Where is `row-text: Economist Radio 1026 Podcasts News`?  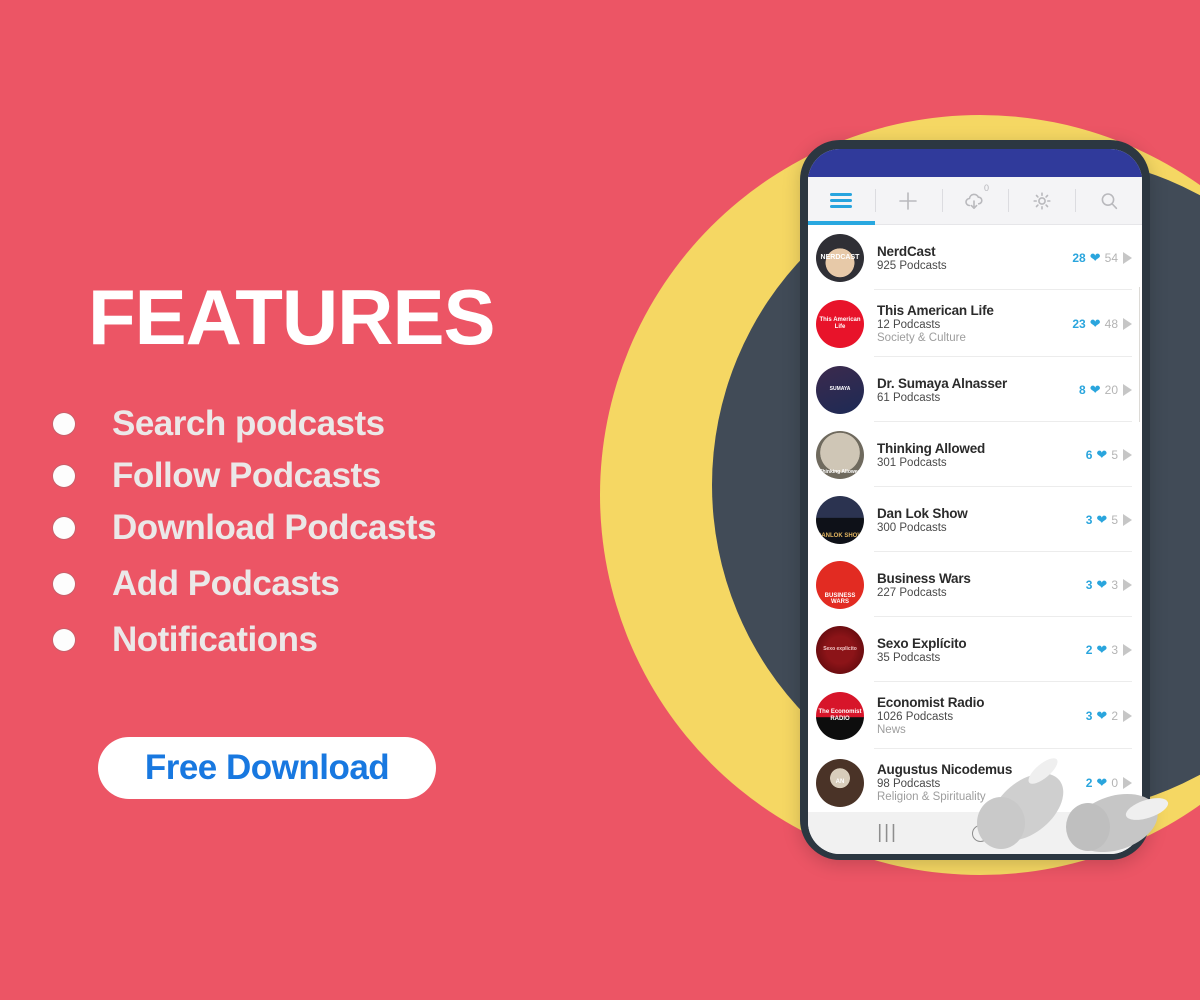 row-text: Economist Radio 1026 Podcasts News is located at coordinates (975, 715).